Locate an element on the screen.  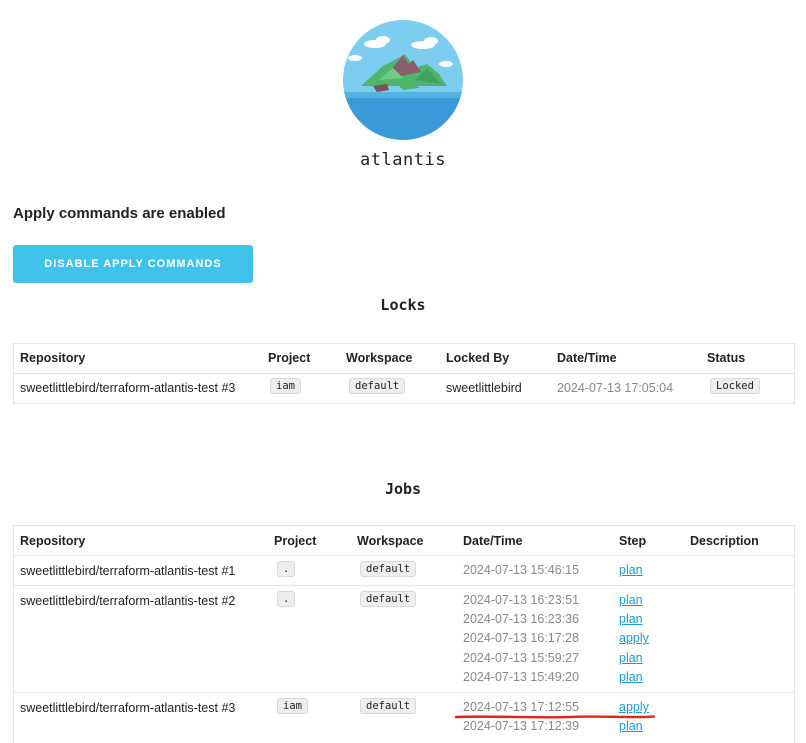
locks-section-title: Locks is located at coordinates (403, 305).